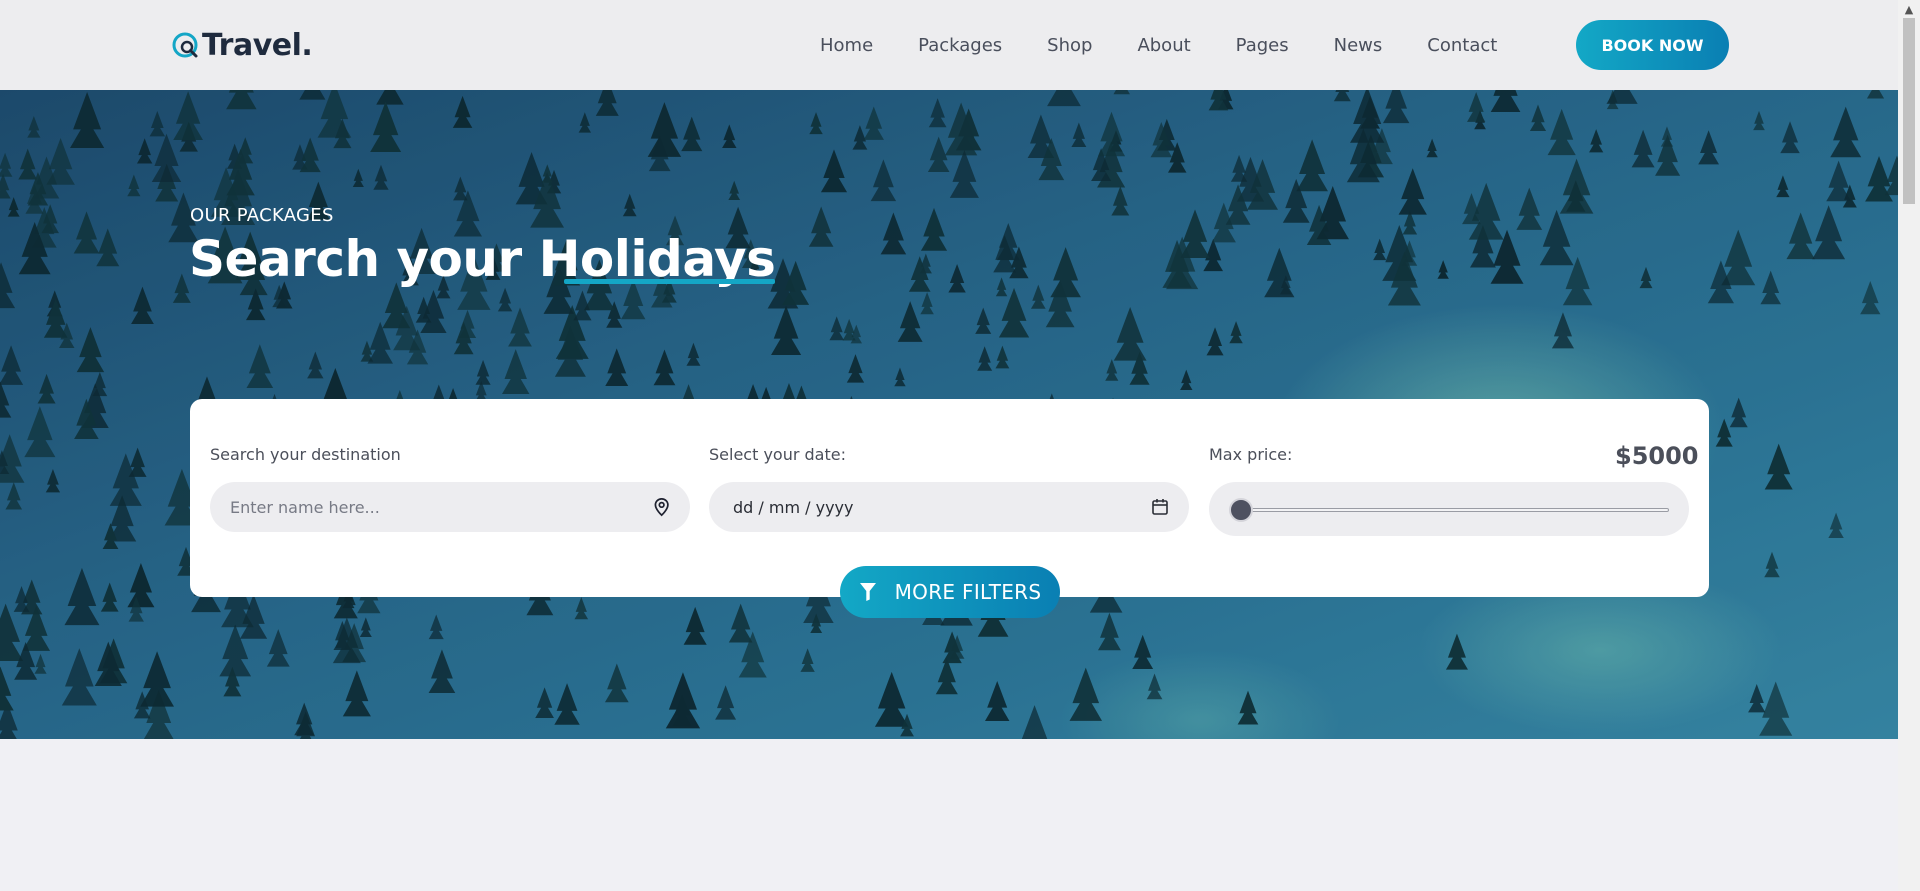  I want to click on location-pin-icon, so click(661, 507).